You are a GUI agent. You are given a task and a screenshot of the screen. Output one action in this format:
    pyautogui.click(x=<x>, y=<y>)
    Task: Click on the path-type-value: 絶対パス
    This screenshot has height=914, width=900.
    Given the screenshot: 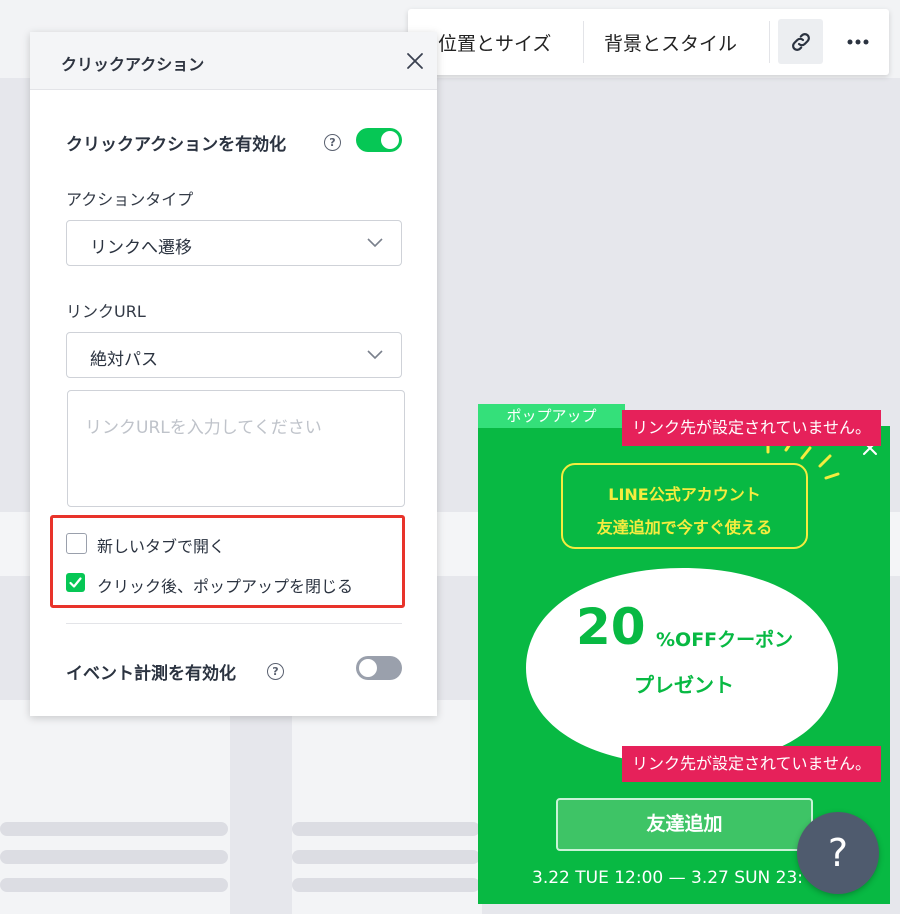 What is the action you would take?
    pyautogui.click(x=124, y=360)
    